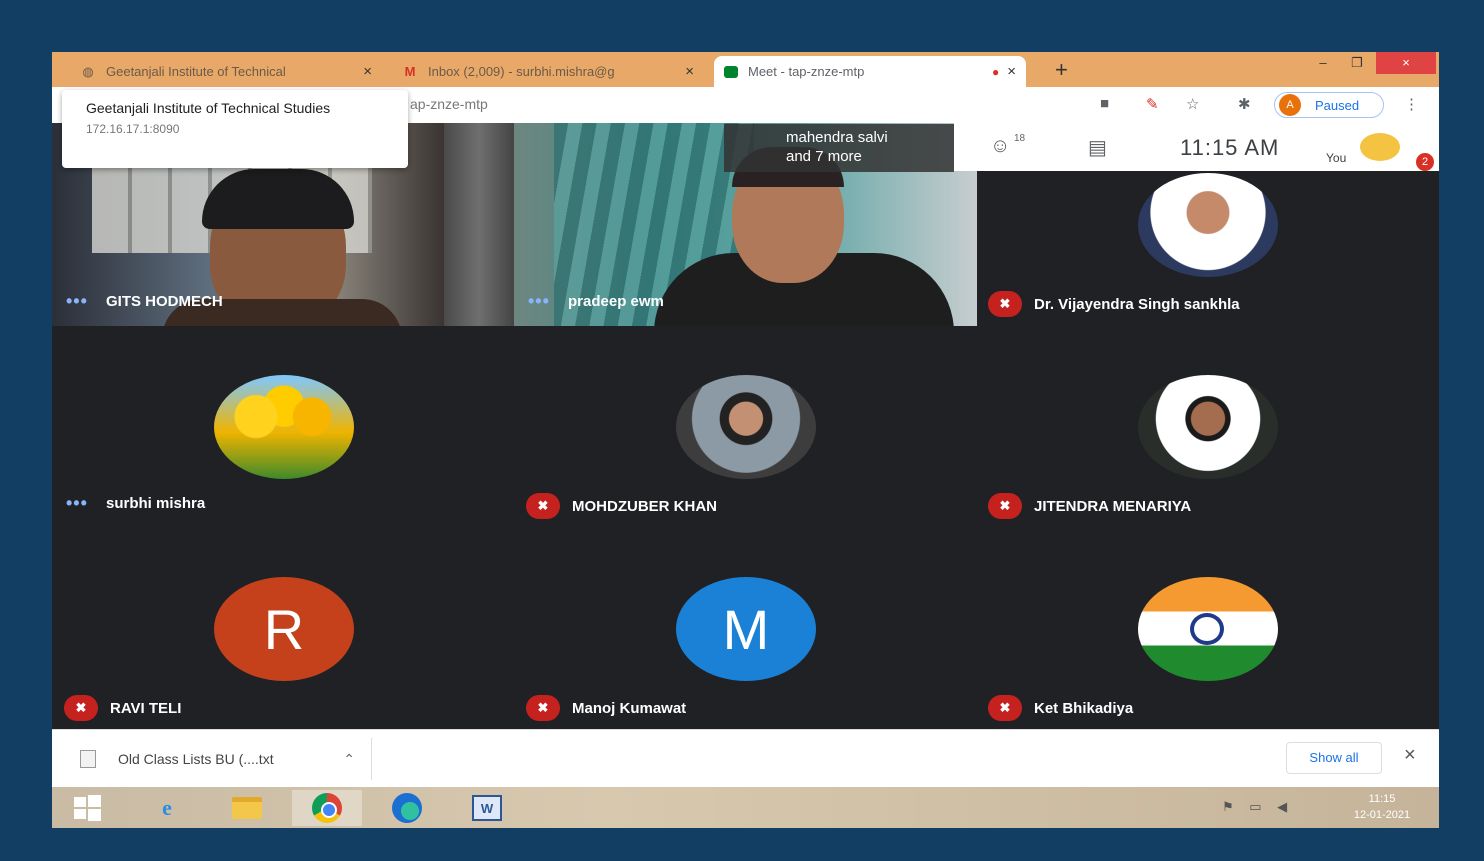 The width and height of the screenshot is (1484, 861). I want to click on start-button, so click(87, 808).